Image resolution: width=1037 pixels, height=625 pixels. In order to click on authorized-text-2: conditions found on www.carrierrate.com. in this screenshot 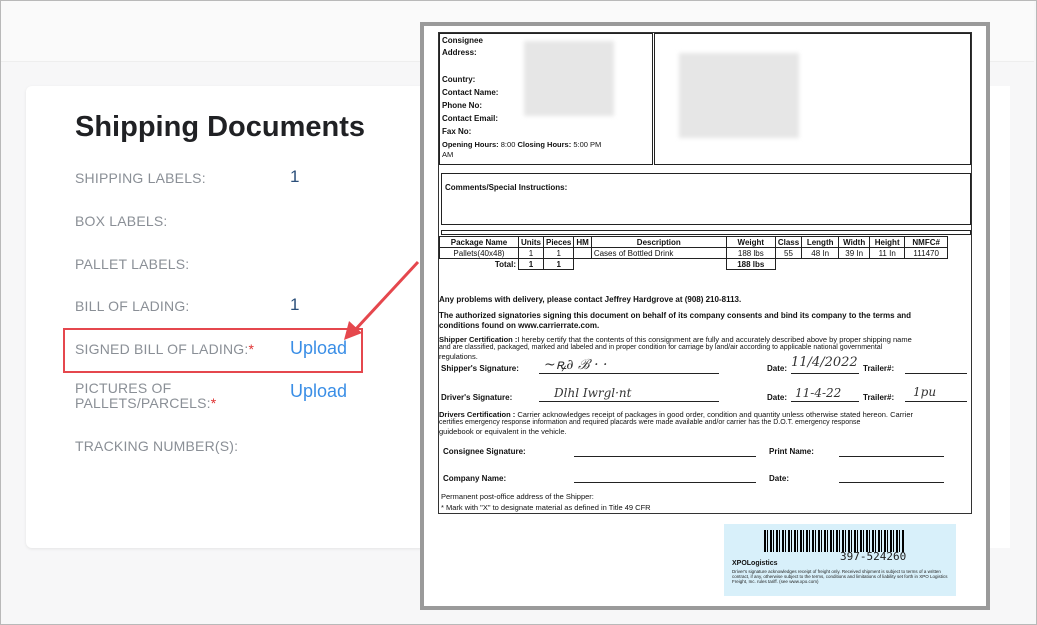, I will do `click(519, 325)`.